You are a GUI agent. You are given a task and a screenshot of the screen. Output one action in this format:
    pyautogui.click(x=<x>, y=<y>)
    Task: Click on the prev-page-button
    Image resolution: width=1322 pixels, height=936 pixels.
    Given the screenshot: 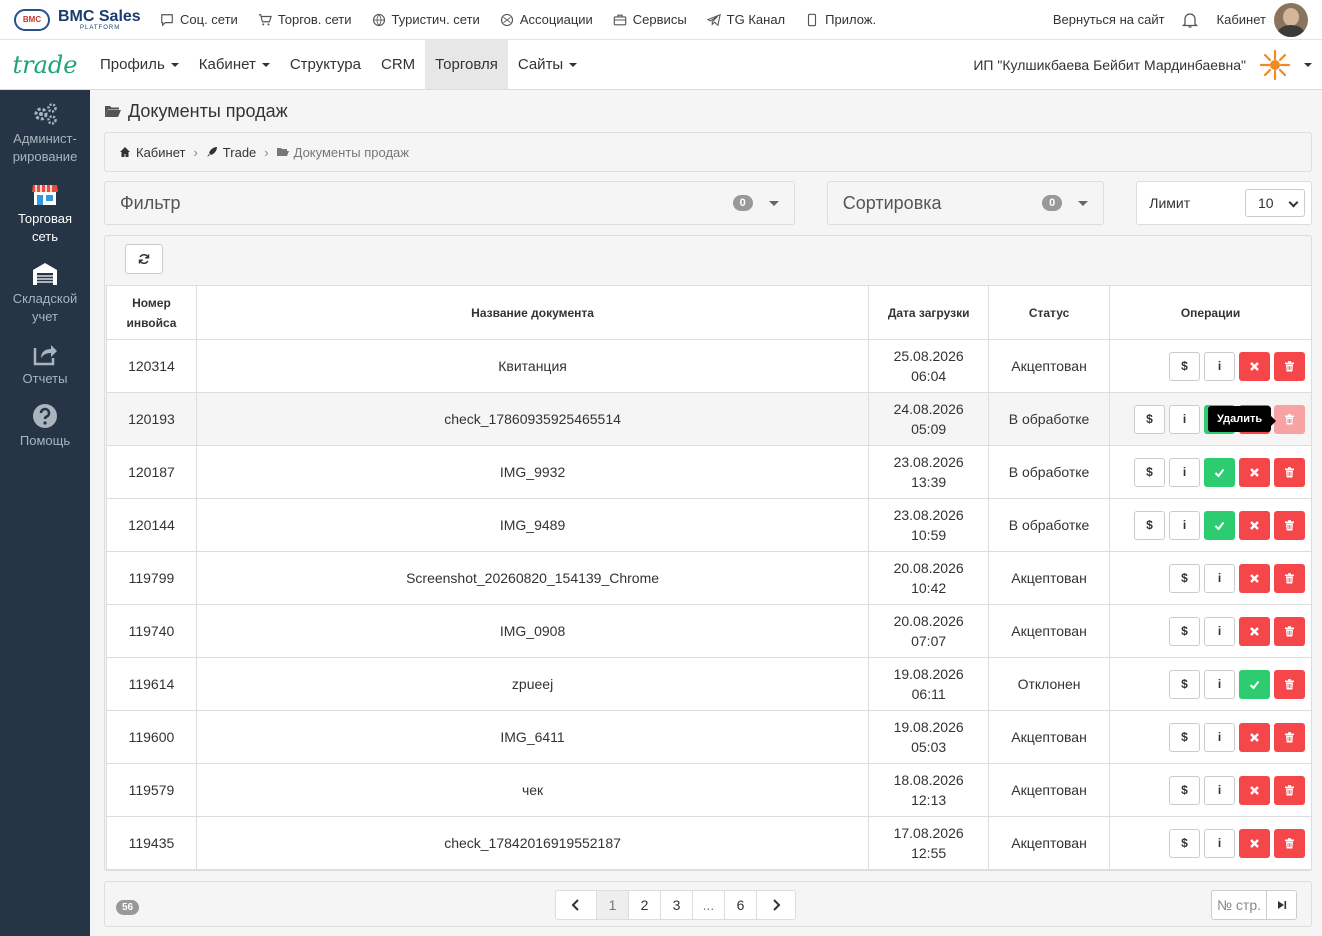 What is the action you would take?
    pyautogui.click(x=576, y=905)
    